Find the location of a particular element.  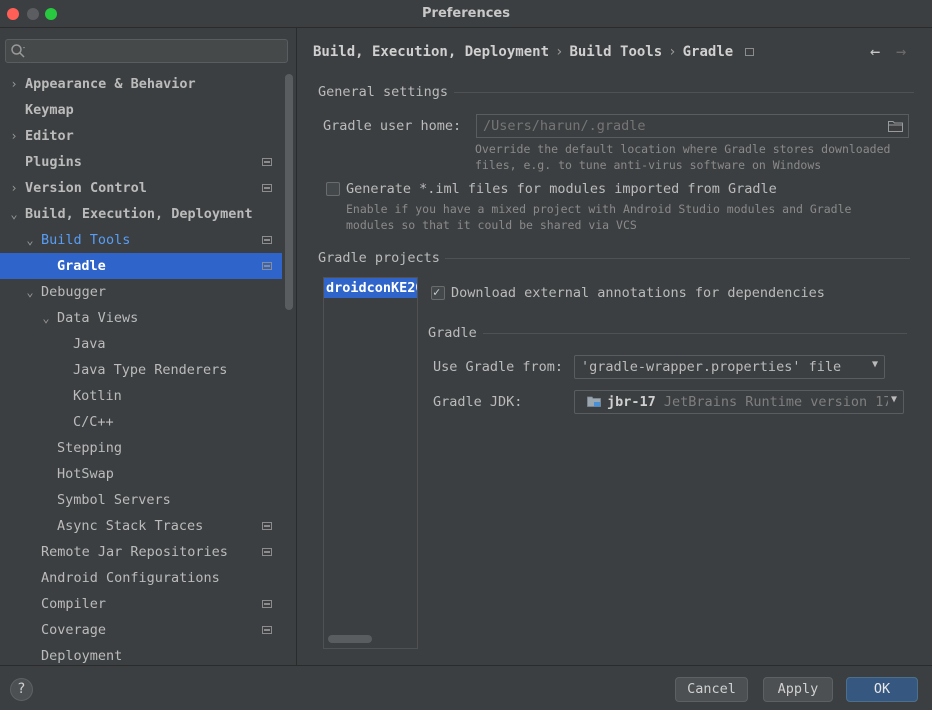

tree-item-android-configurations: Android Configurations is located at coordinates (141, 578).